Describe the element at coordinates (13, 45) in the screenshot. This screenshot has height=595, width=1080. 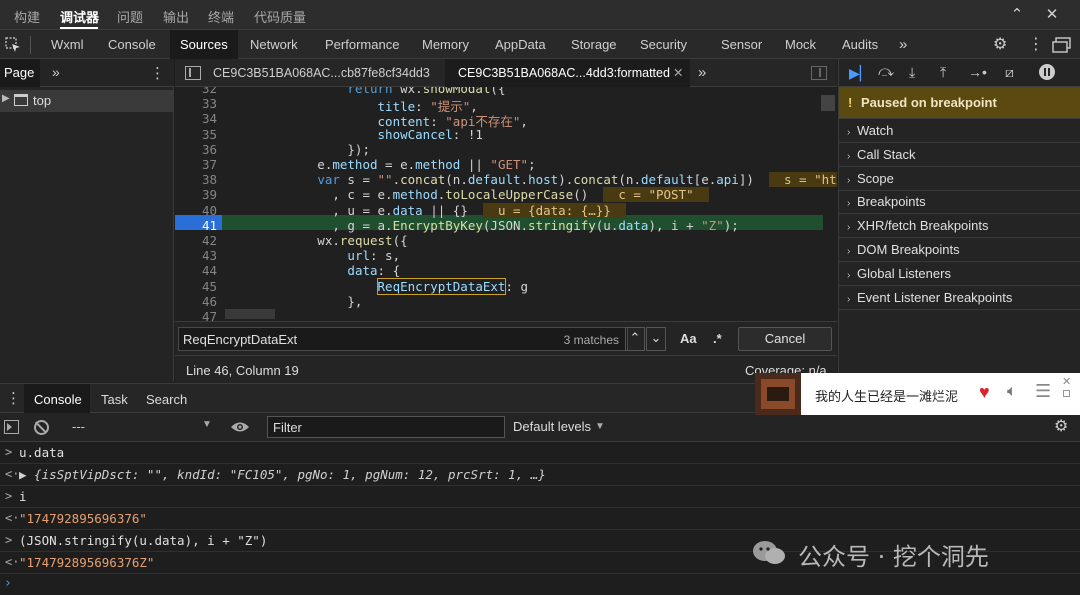
I see `inspect-element-icon` at that location.